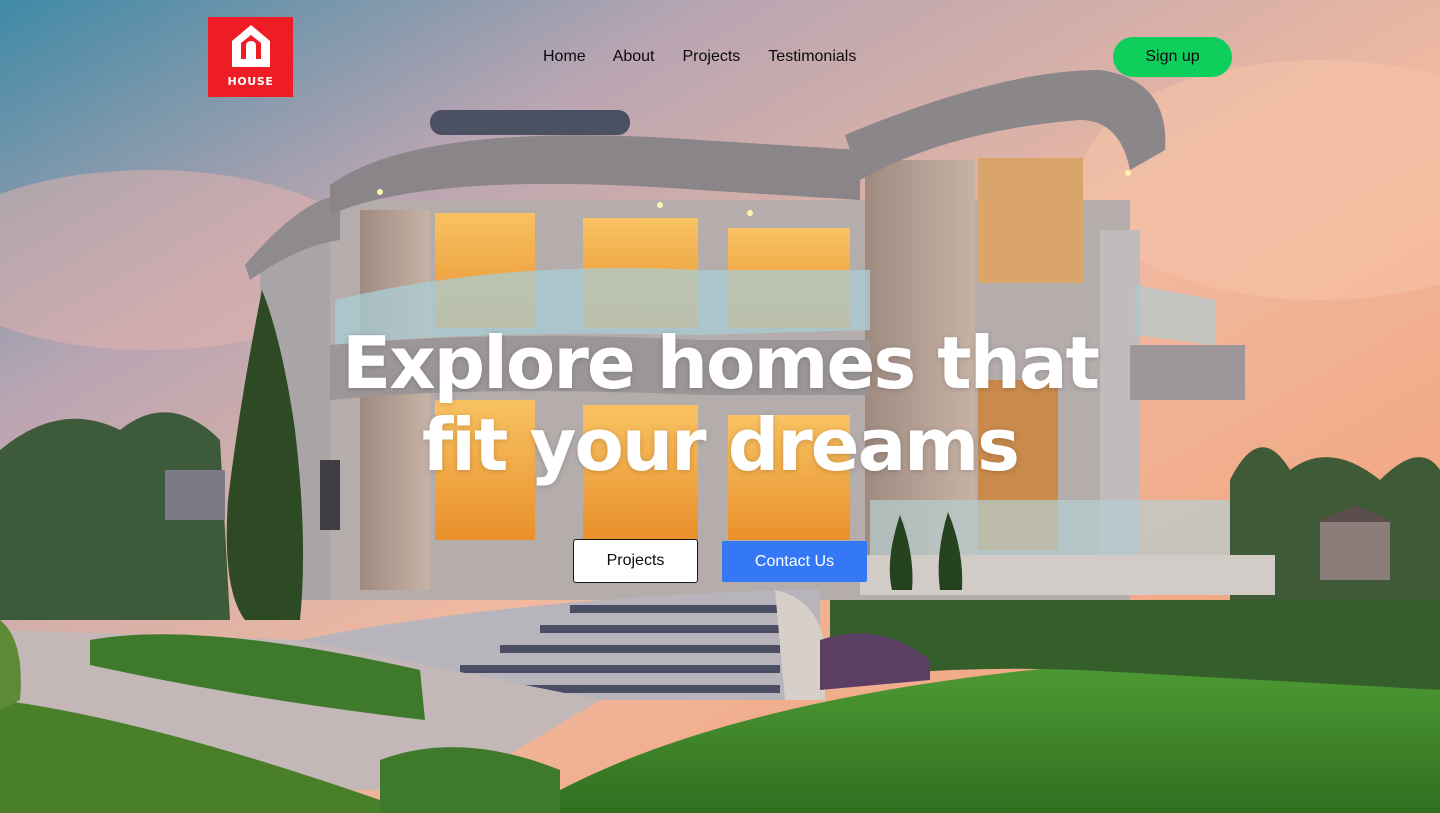 This screenshot has height=813, width=1440. What do you see at coordinates (634, 58) in the screenshot?
I see `nav-link-about: About` at bounding box center [634, 58].